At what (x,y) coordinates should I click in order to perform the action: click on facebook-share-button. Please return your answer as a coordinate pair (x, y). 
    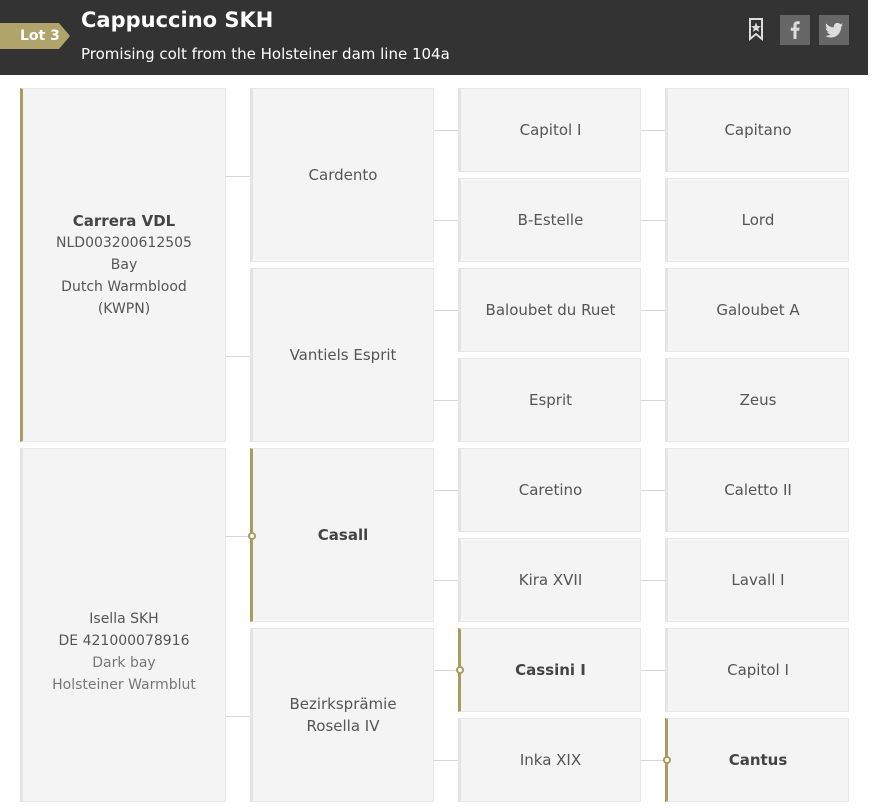
    Looking at the image, I should click on (795, 30).